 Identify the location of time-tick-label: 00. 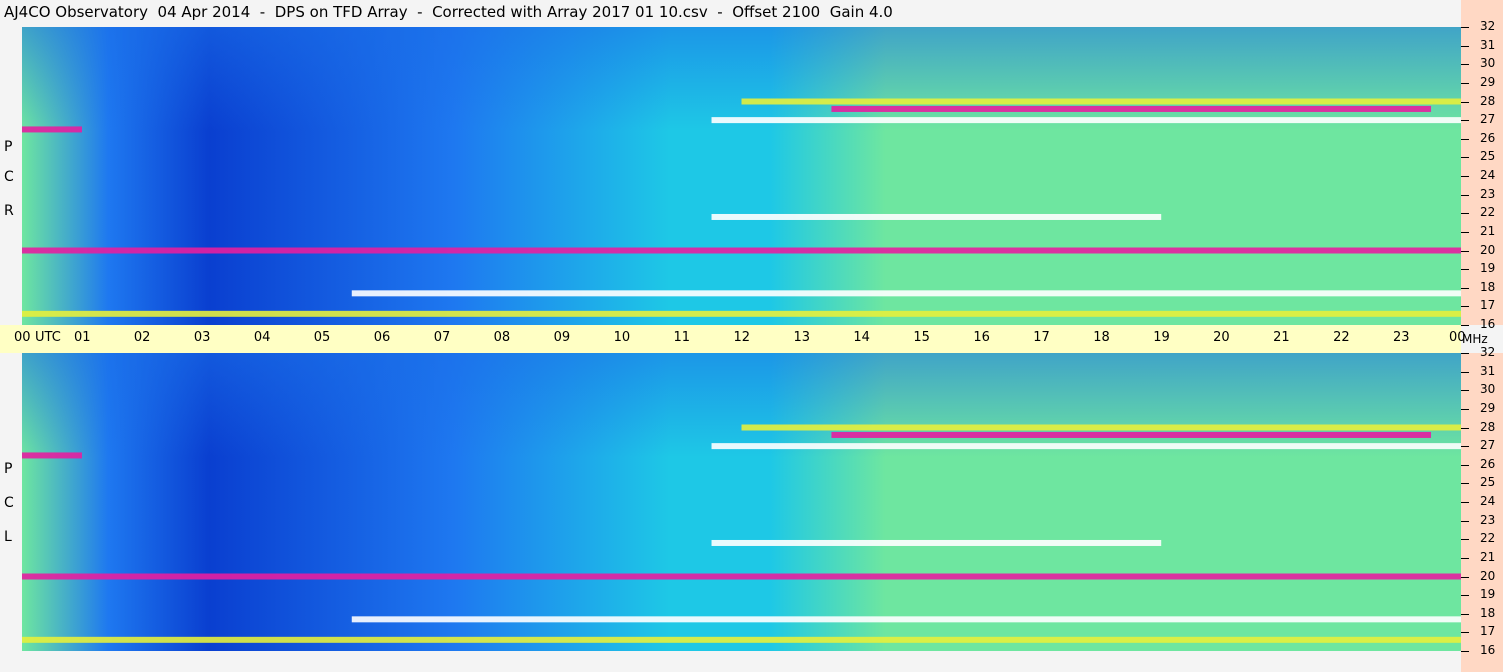
(22, 337).